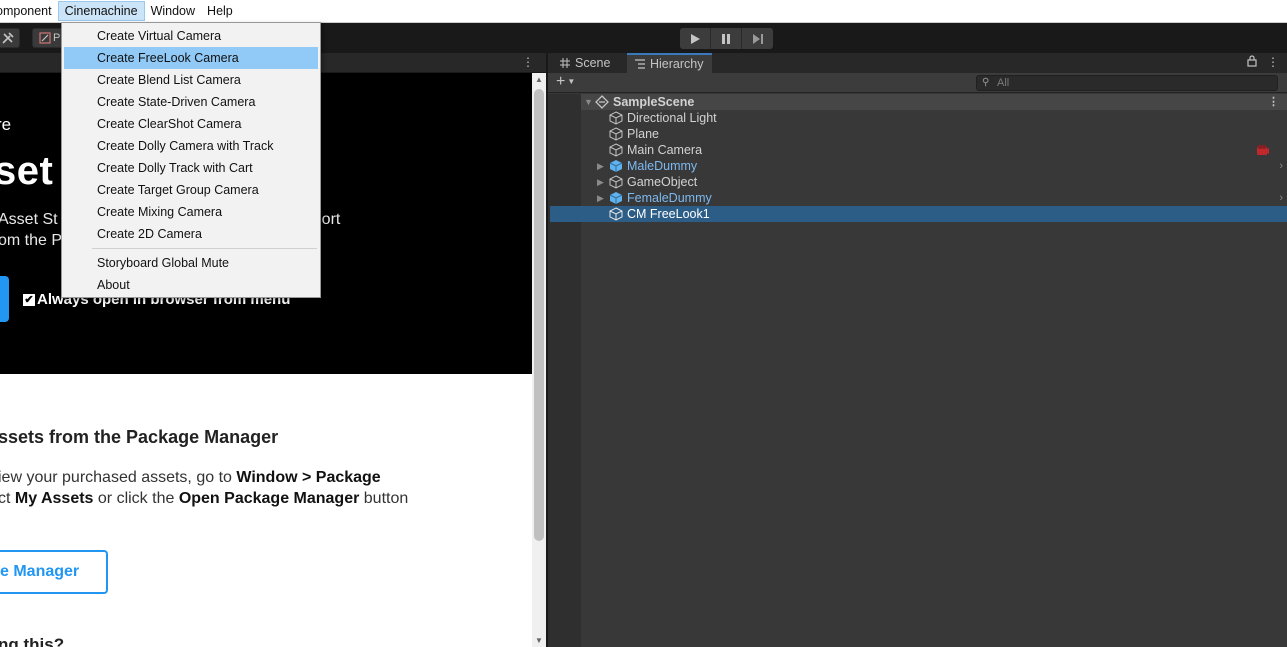 Image resolution: width=1287 pixels, height=647 pixels. I want to click on vertical-scrollbar: ▲ ▼, so click(539, 360).